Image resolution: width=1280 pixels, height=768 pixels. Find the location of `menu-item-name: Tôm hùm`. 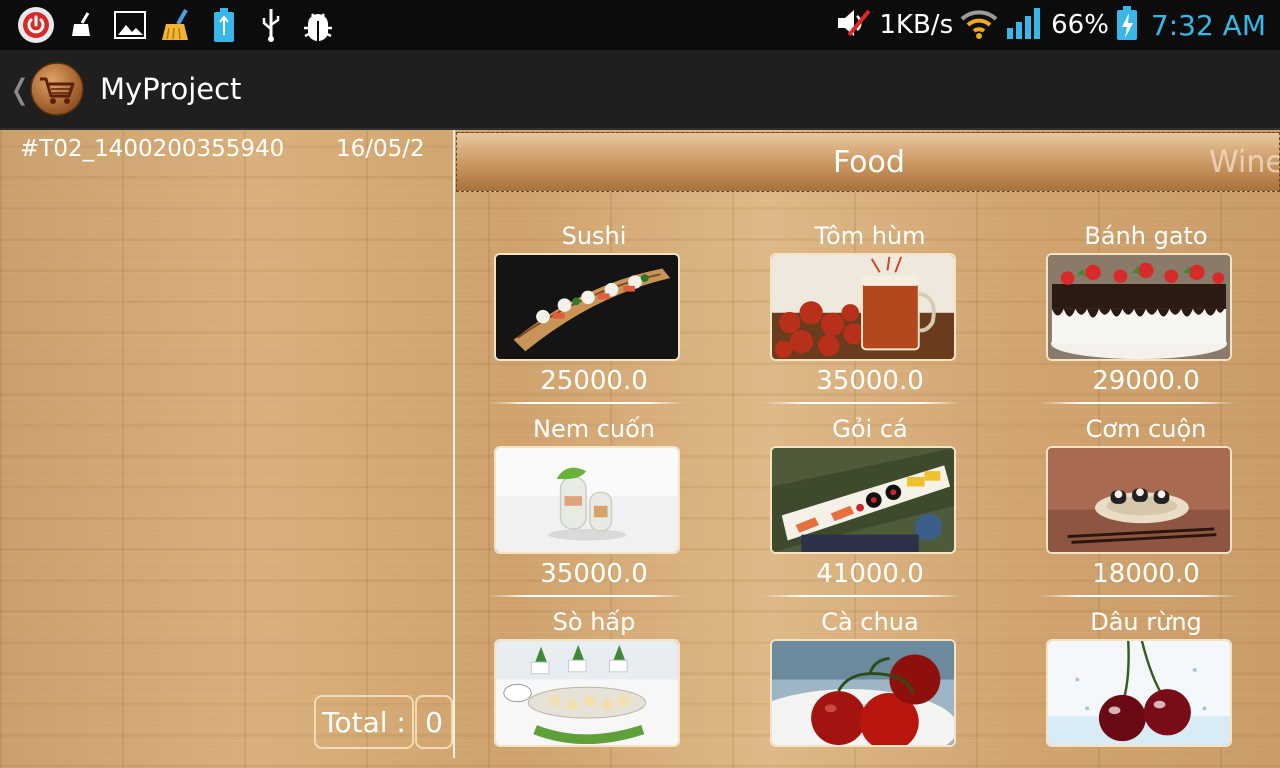

menu-item-name: Tôm hùm is located at coordinates (870, 236).